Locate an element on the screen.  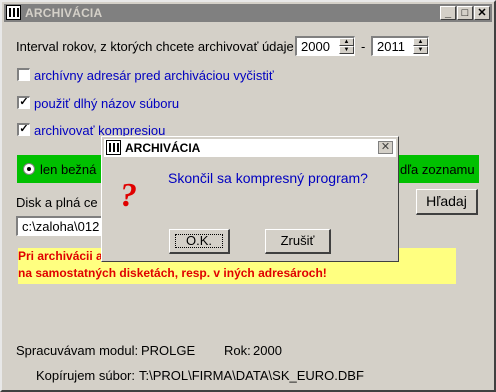
app-icon is located at coordinates (13, 12).